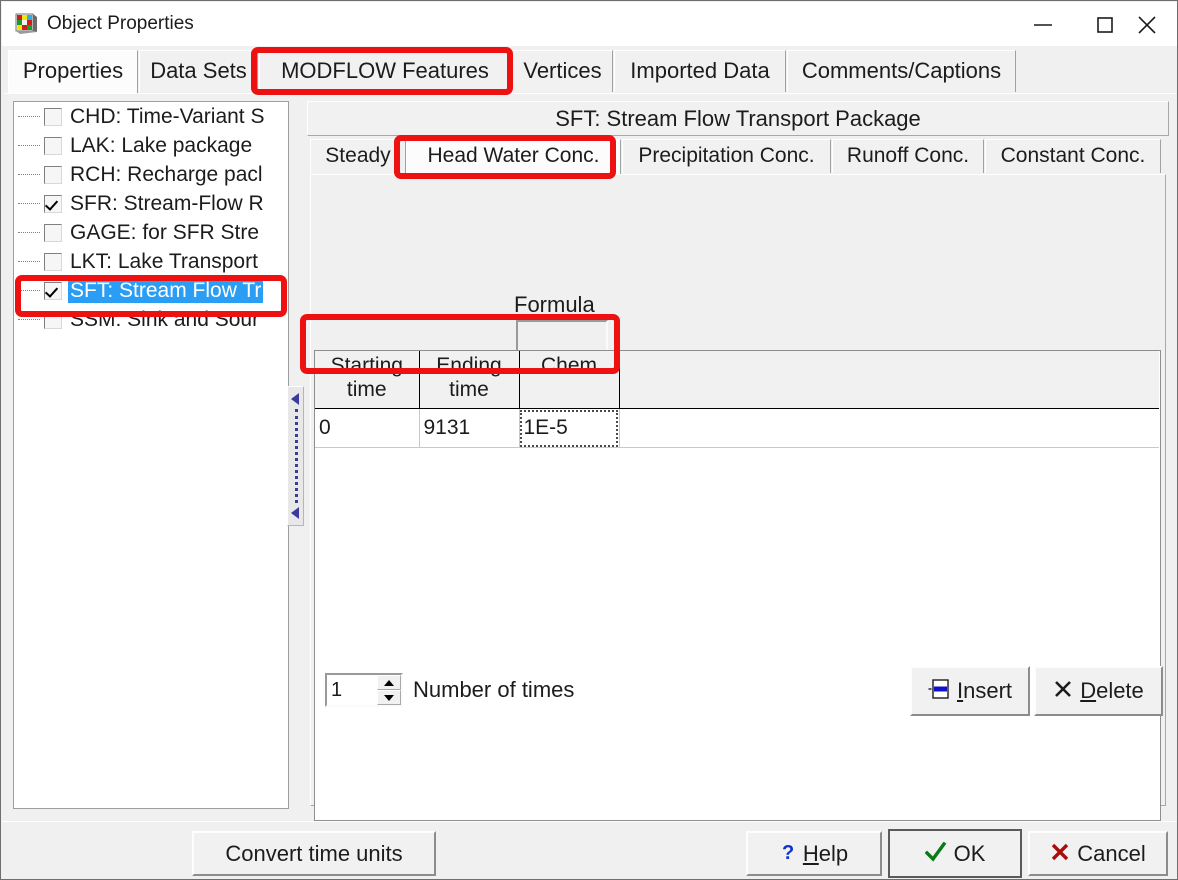 The height and width of the screenshot is (880, 1178). What do you see at coordinates (120, 23) in the screenshot?
I see `window-title: Object Properties` at bounding box center [120, 23].